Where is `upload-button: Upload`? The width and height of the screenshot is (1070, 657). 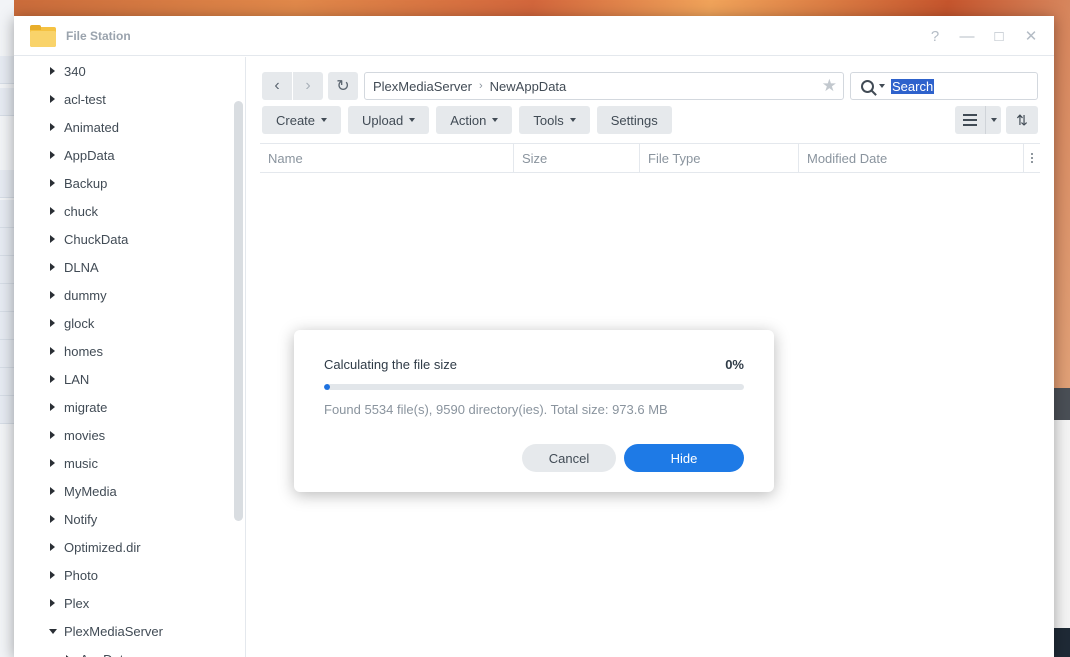
upload-button: Upload is located at coordinates (389, 120).